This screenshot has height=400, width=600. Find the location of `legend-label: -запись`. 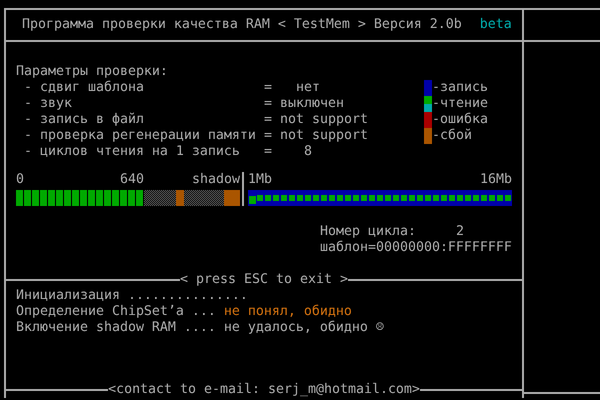

legend-label: -запись is located at coordinates (460, 88).